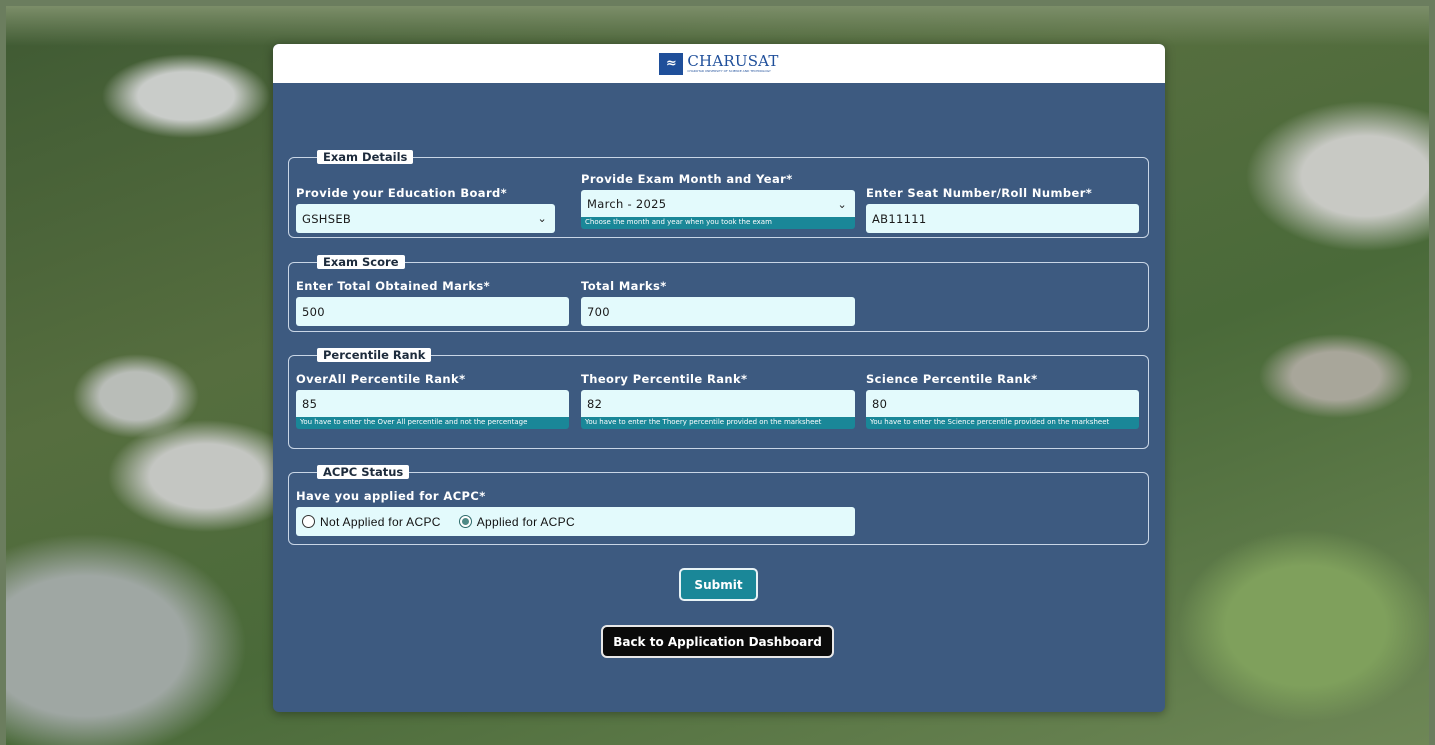 This screenshot has height=745, width=1435. I want to click on education-board-label: Provide your Education Board*, so click(402, 193).